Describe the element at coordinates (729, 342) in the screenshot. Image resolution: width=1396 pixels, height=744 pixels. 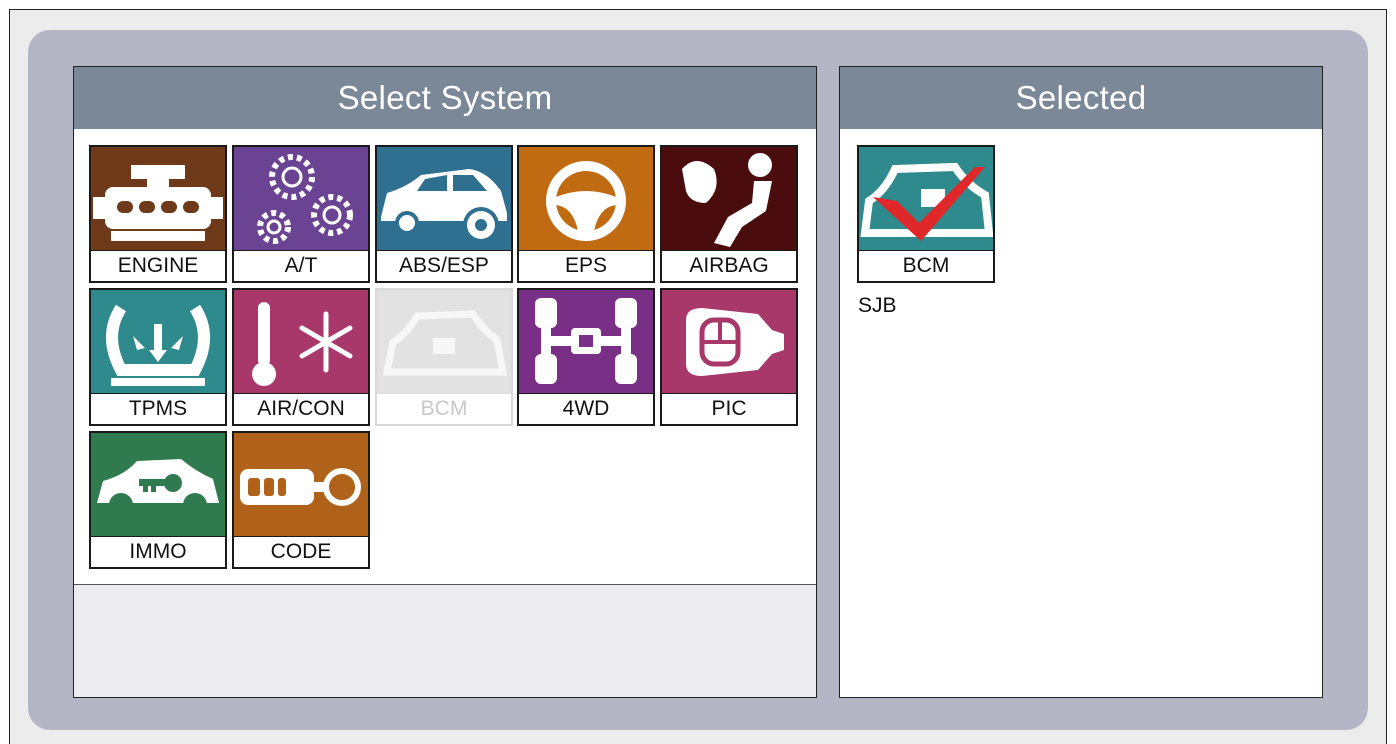
I see `smart-key-icon` at that location.